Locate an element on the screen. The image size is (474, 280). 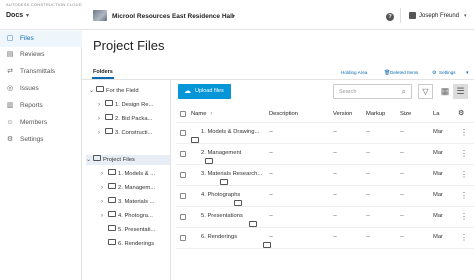
project-selector: Microol Resources East Residence Hall is located at coordinates (173, 16).